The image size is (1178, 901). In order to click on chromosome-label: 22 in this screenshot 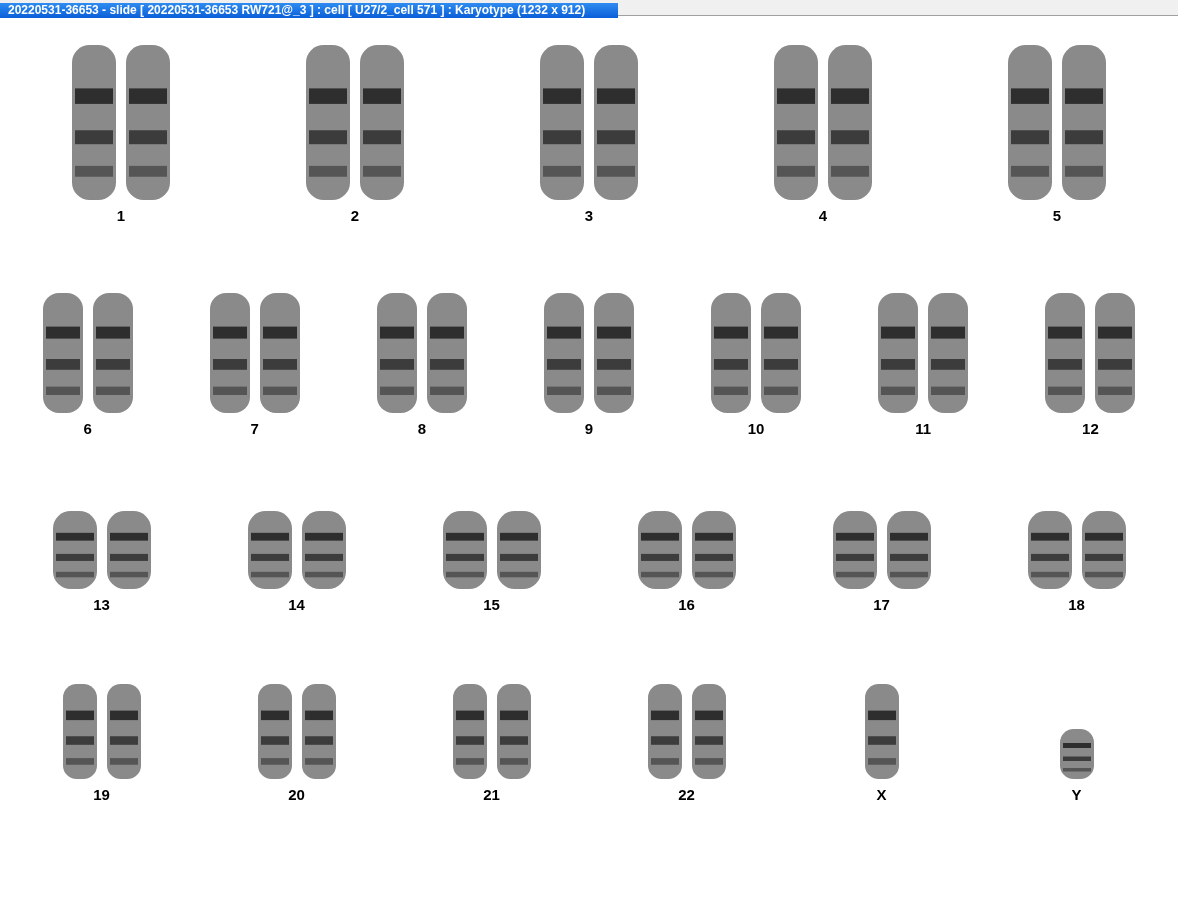, I will do `click(686, 795)`.